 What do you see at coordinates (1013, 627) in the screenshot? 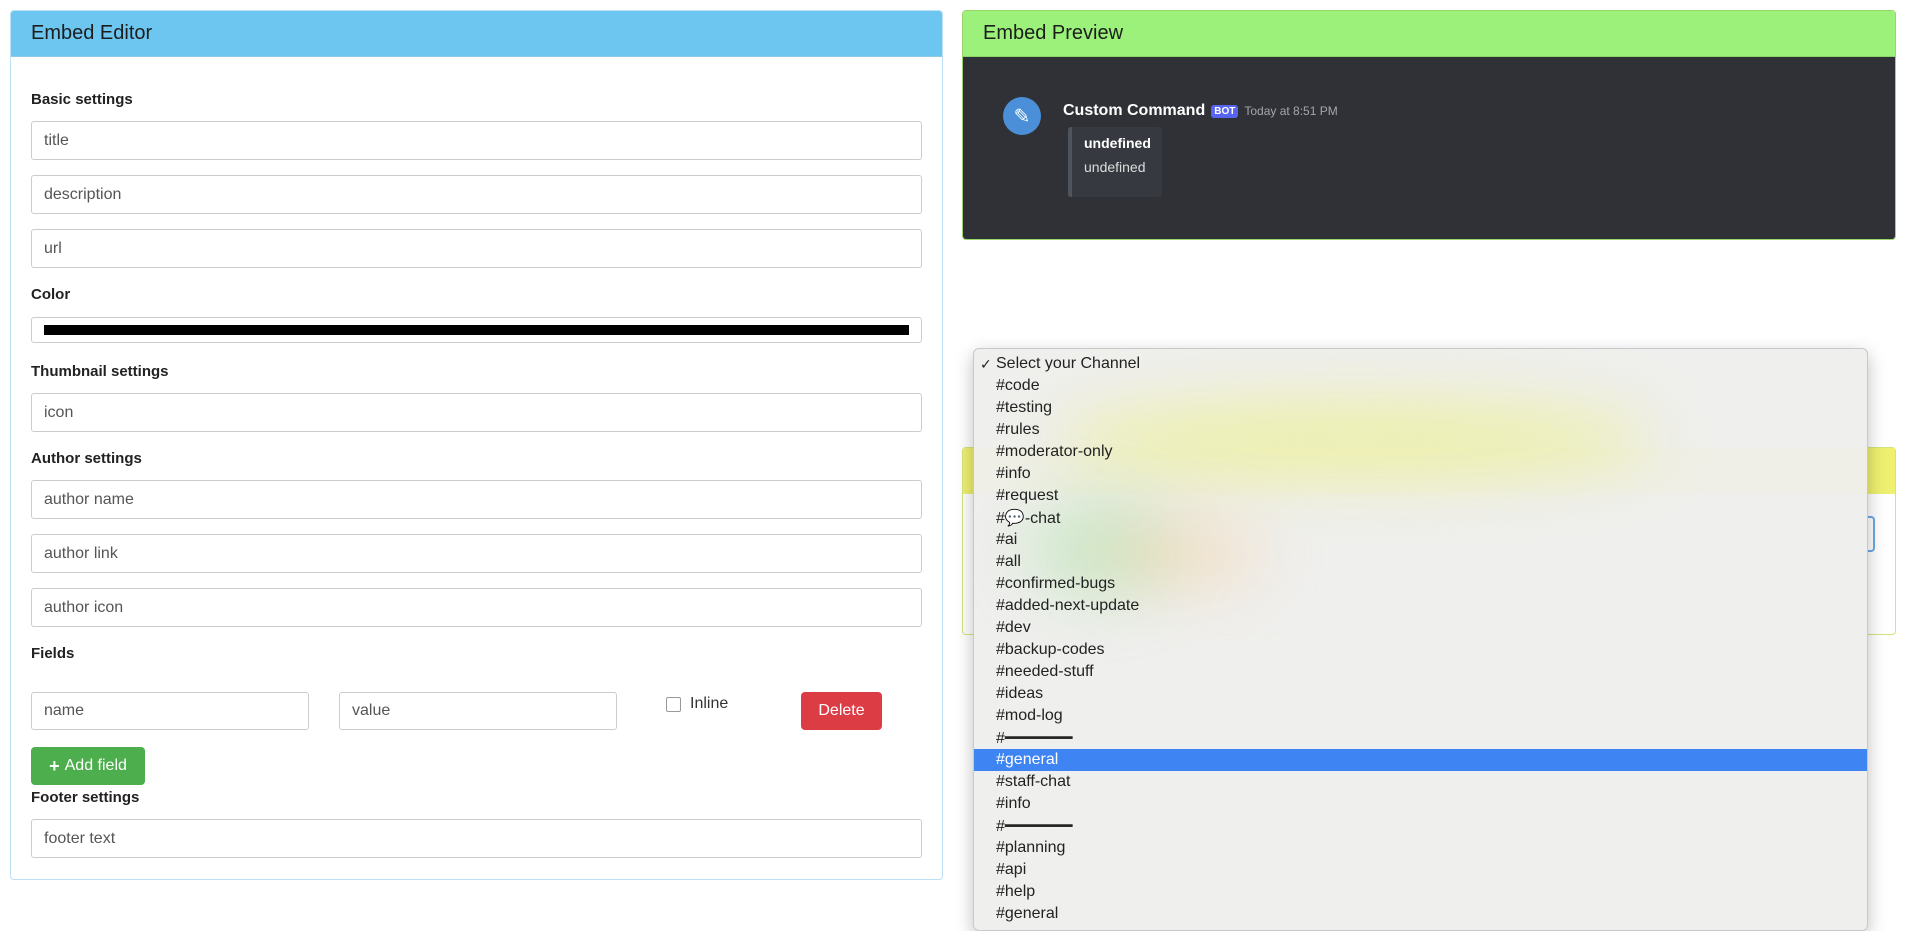
I see `channel-option-label: #dev` at bounding box center [1013, 627].